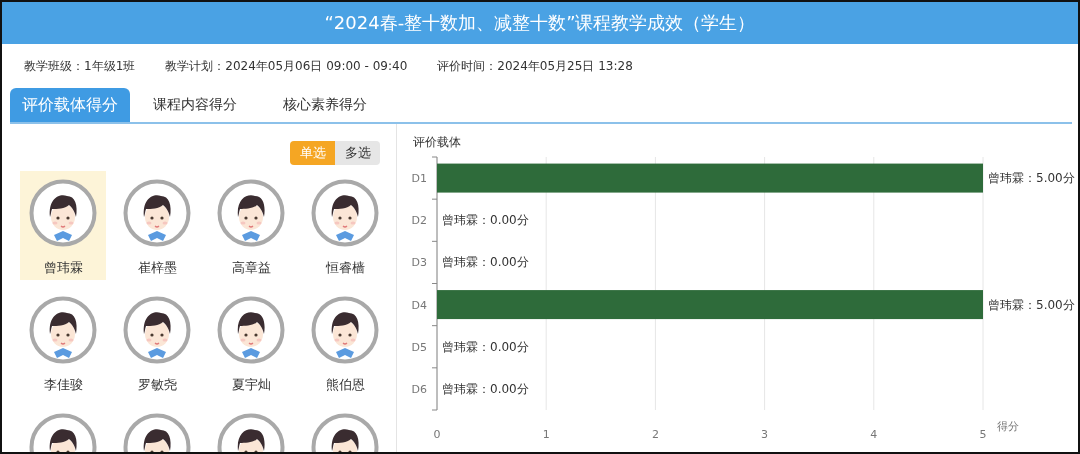 Image resolution: width=1080 pixels, height=454 pixels. Describe the element at coordinates (655, 434) in the screenshot. I see `tick-label: 2` at that location.